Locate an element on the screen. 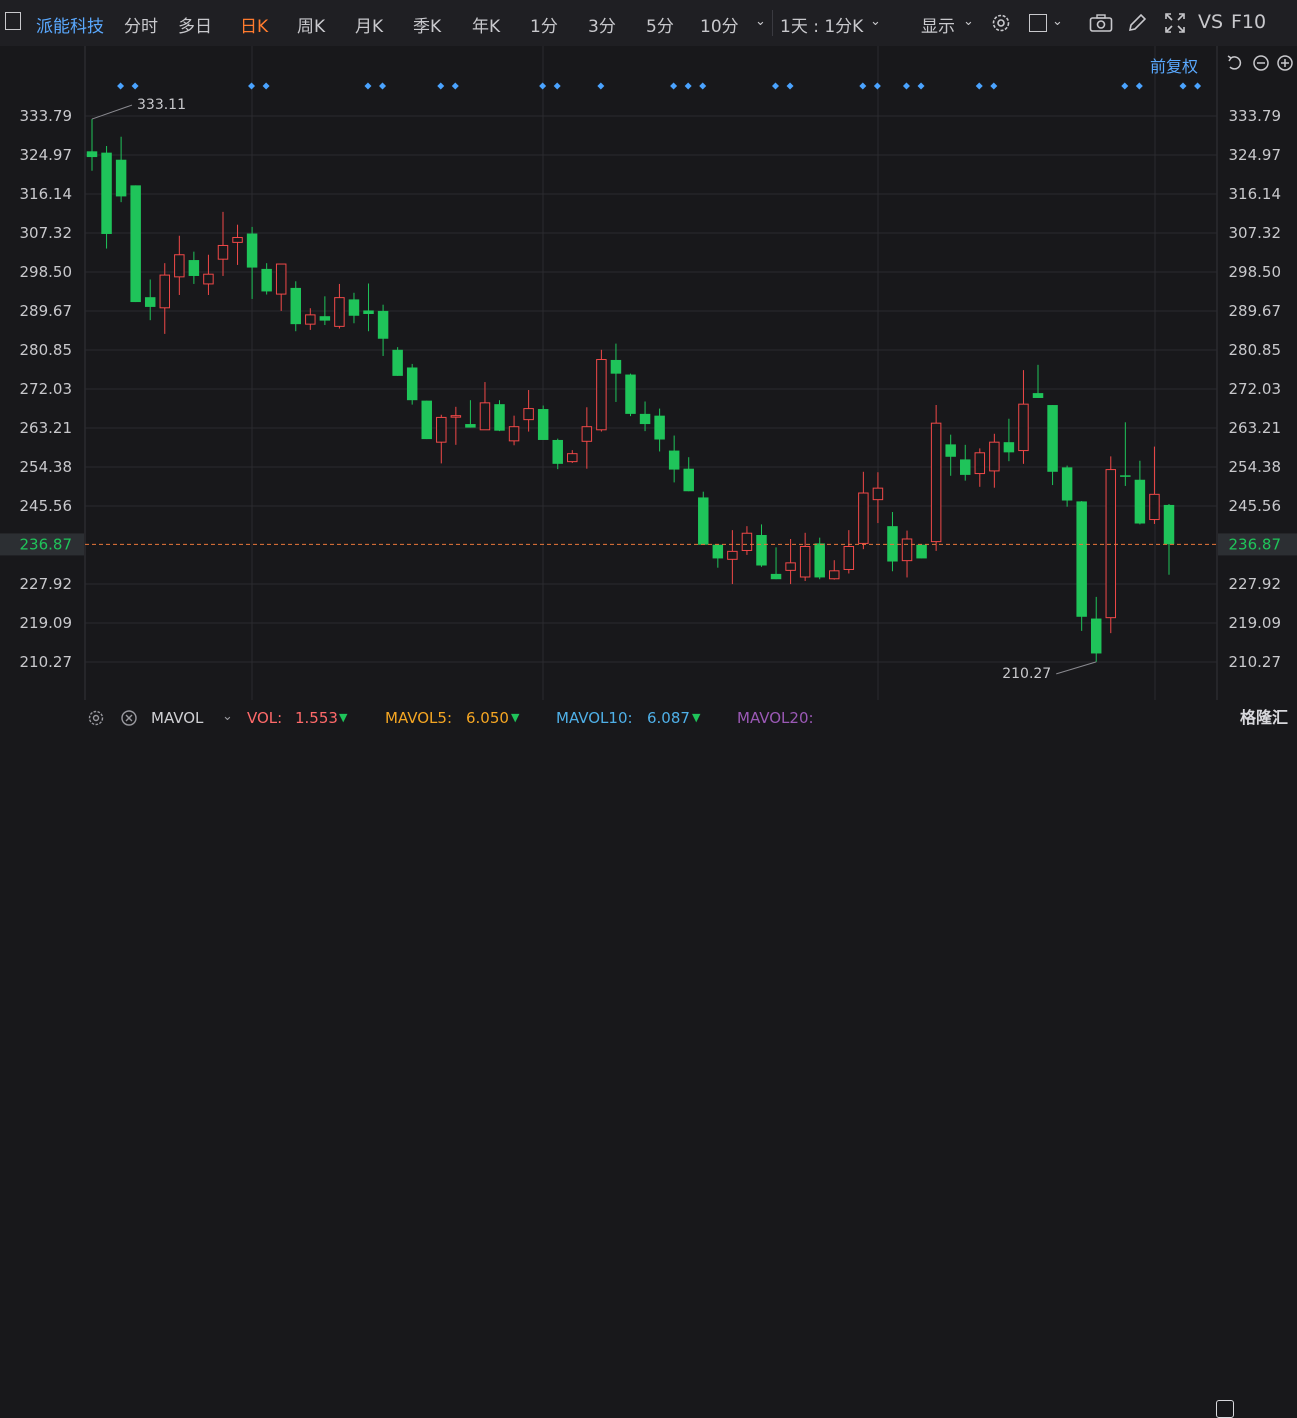  camera-icon is located at coordinates (1101, 23).